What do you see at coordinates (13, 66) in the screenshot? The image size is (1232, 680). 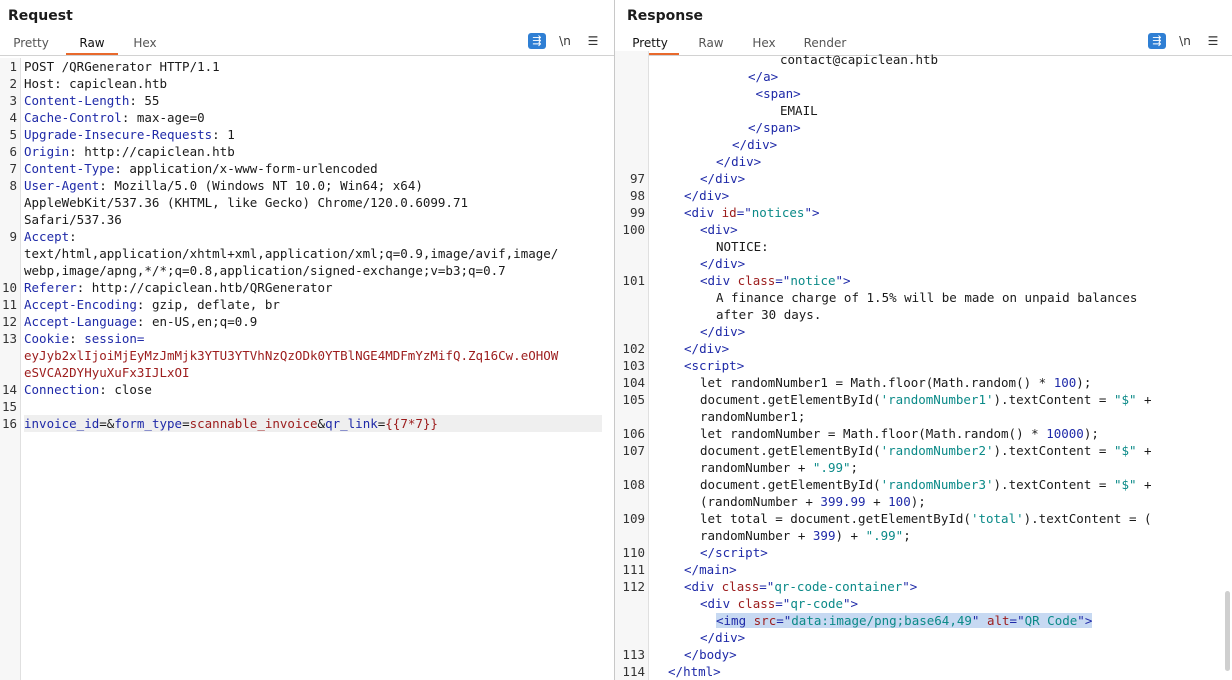 I see `line-number: 1` at bounding box center [13, 66].